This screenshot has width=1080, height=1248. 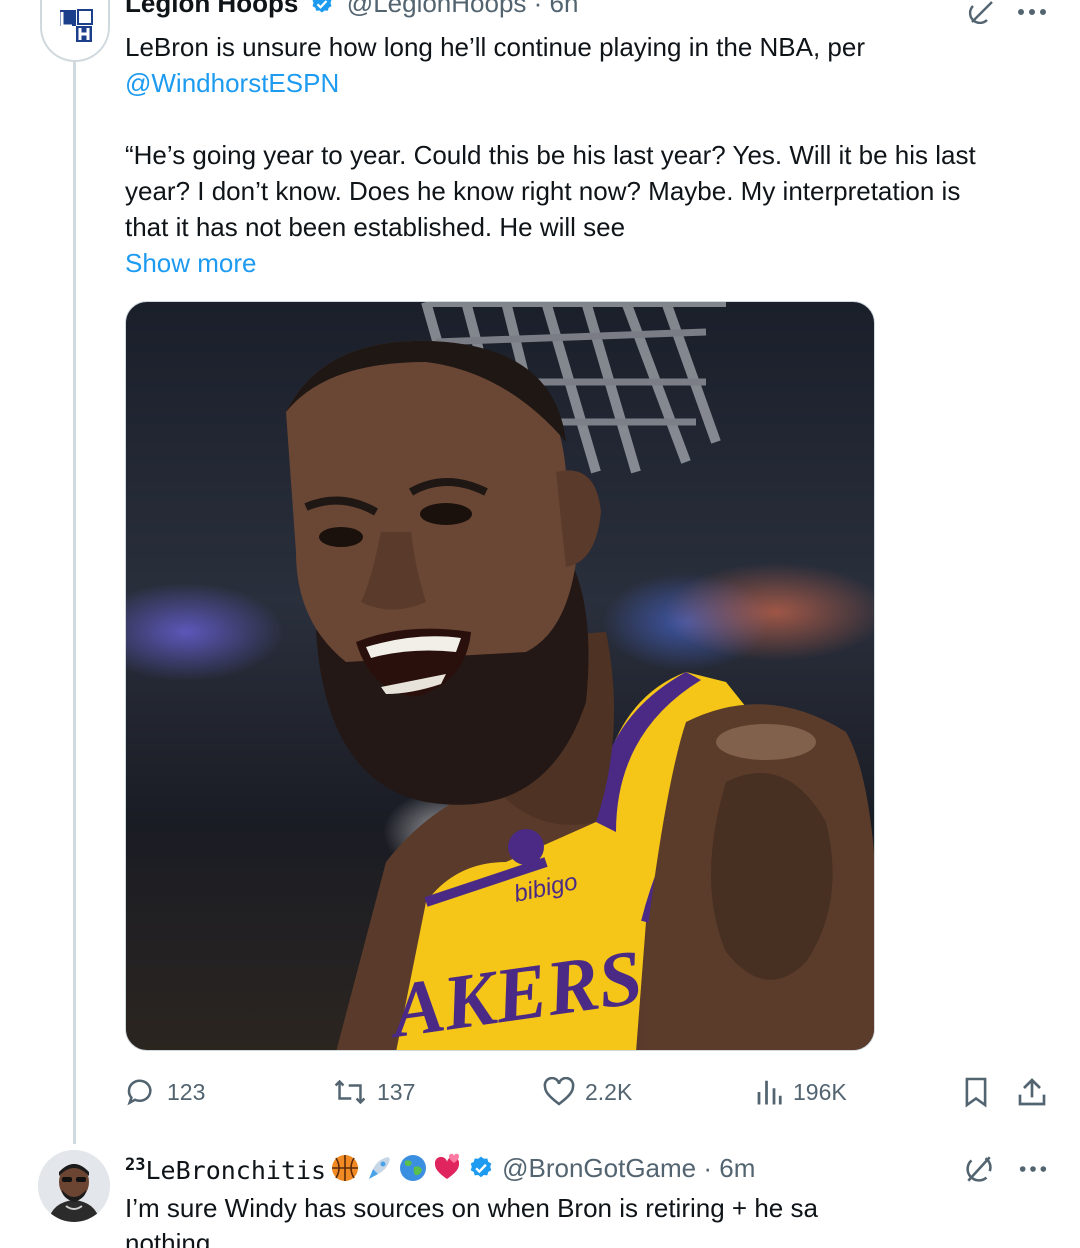 I want to click on author-handle: @LegionHoops · 6h, so click(x=463, y=9).